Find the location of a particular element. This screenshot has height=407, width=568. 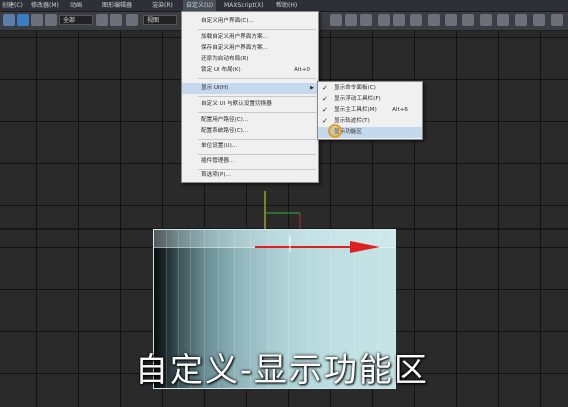

schematic-view-icon is located at coordinates (451, 20).